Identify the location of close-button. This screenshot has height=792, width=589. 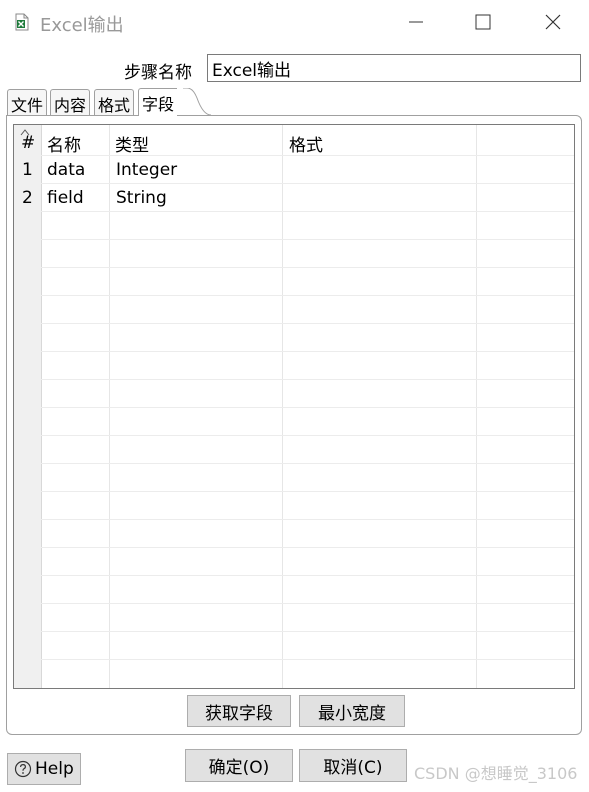
(553, 22).